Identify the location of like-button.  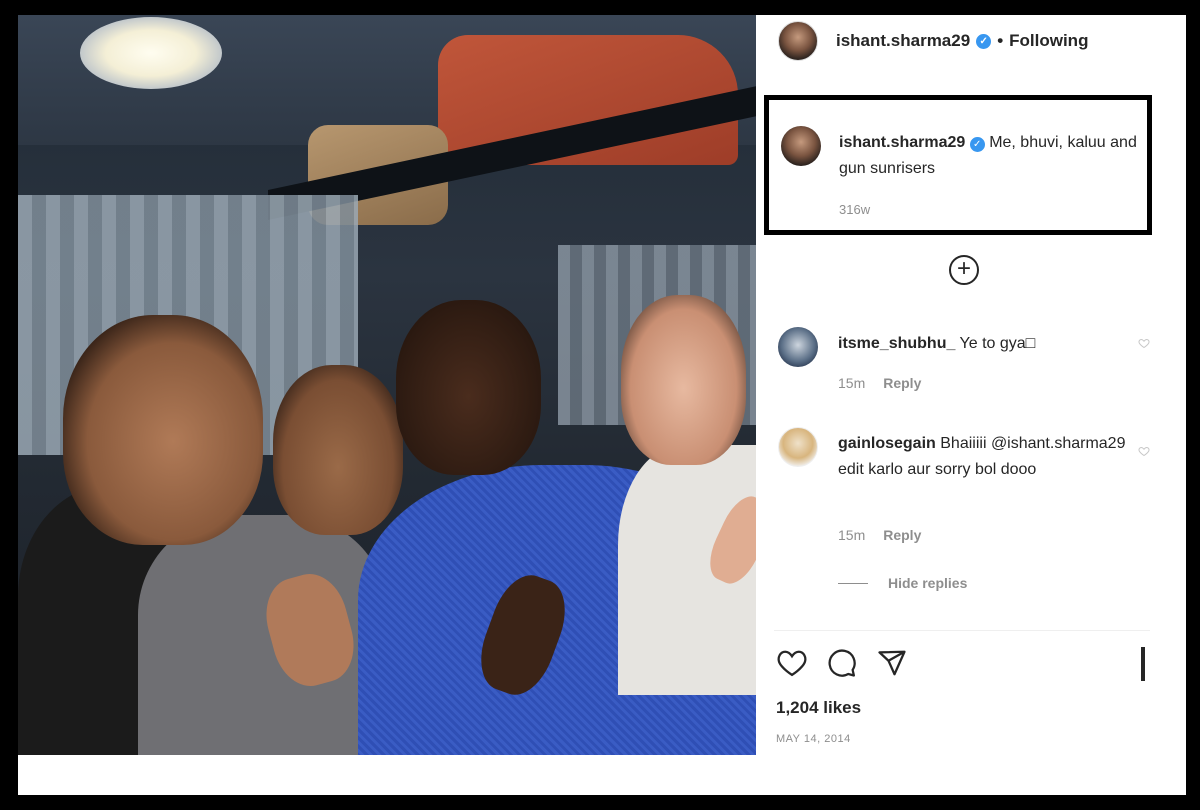
(792, 663).